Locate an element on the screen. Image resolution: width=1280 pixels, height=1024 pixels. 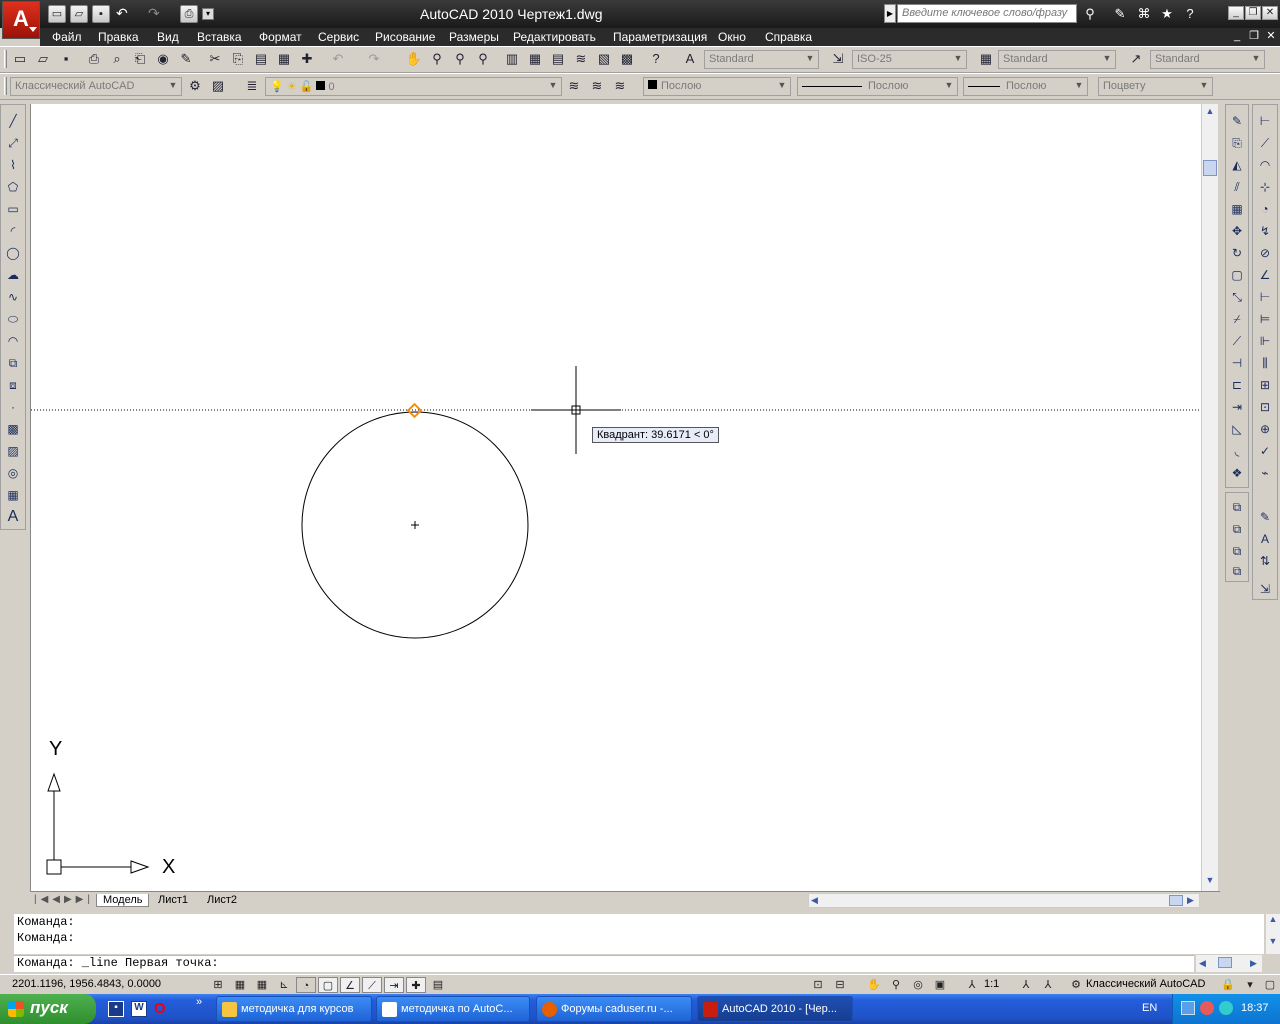
workspace-switch-icon: ⚙ is located at coordinates (1076, 985).